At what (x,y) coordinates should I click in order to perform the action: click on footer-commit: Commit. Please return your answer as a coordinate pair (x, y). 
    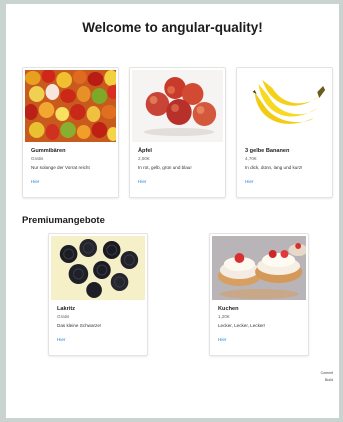
    Looking at the image, I should click on (326, 373).